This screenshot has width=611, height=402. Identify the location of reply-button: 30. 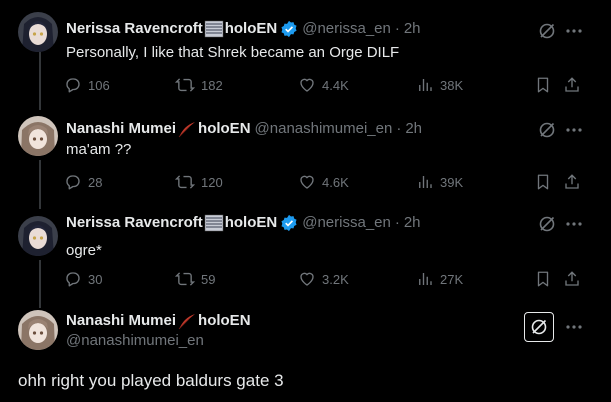
(83, 279).